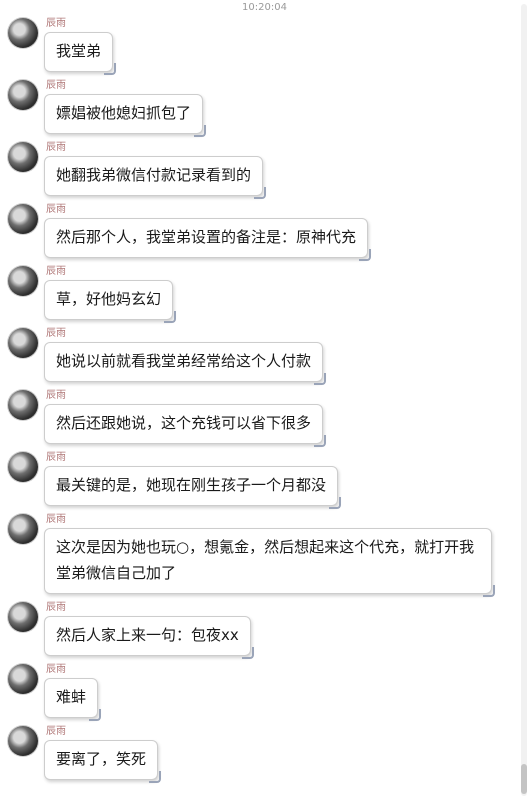  I want to click on message-text: 要离了，笑死, so click(101, 759).